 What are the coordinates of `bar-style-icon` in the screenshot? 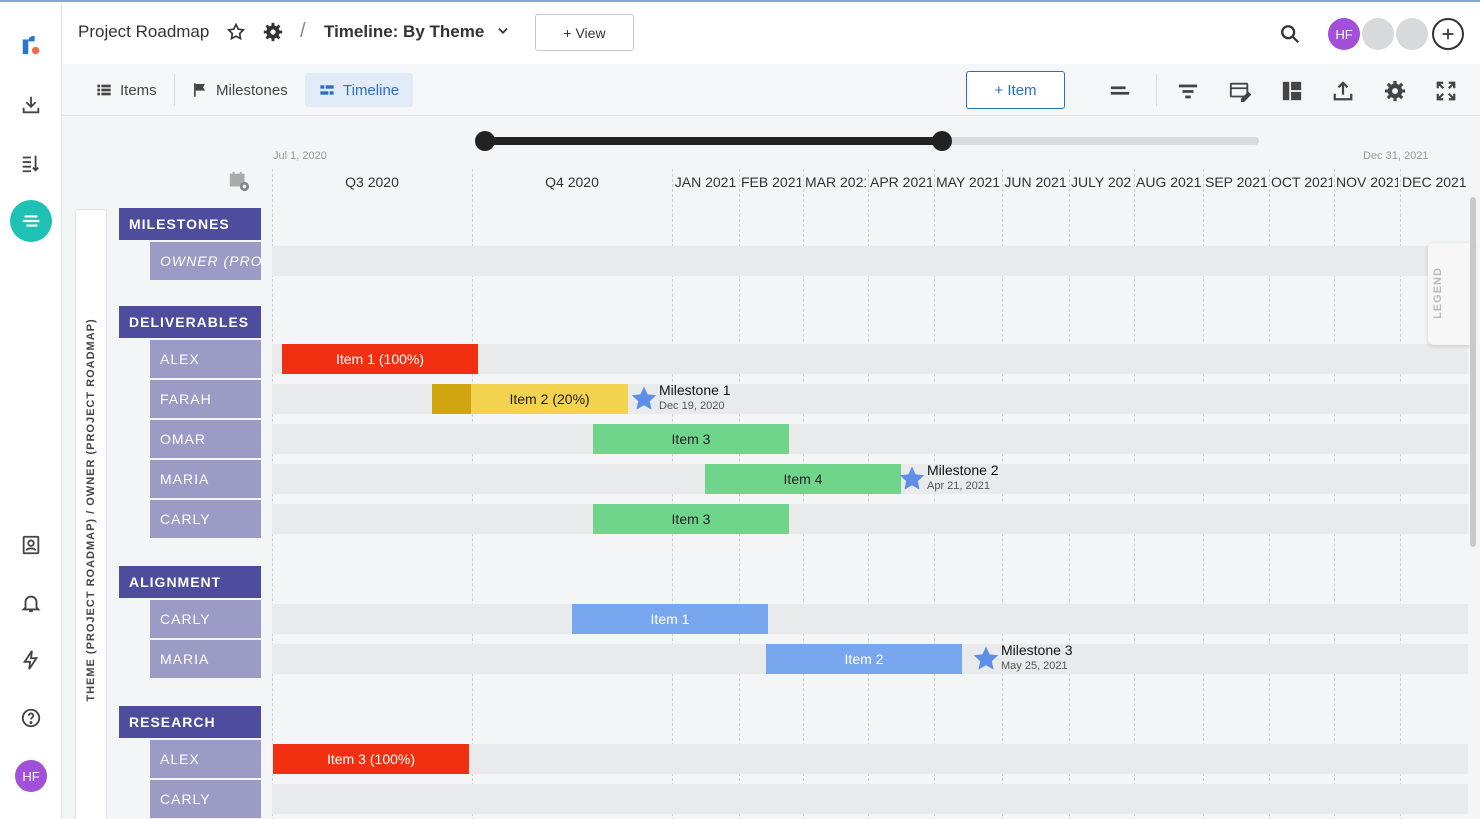 It's located at (1120, 91).